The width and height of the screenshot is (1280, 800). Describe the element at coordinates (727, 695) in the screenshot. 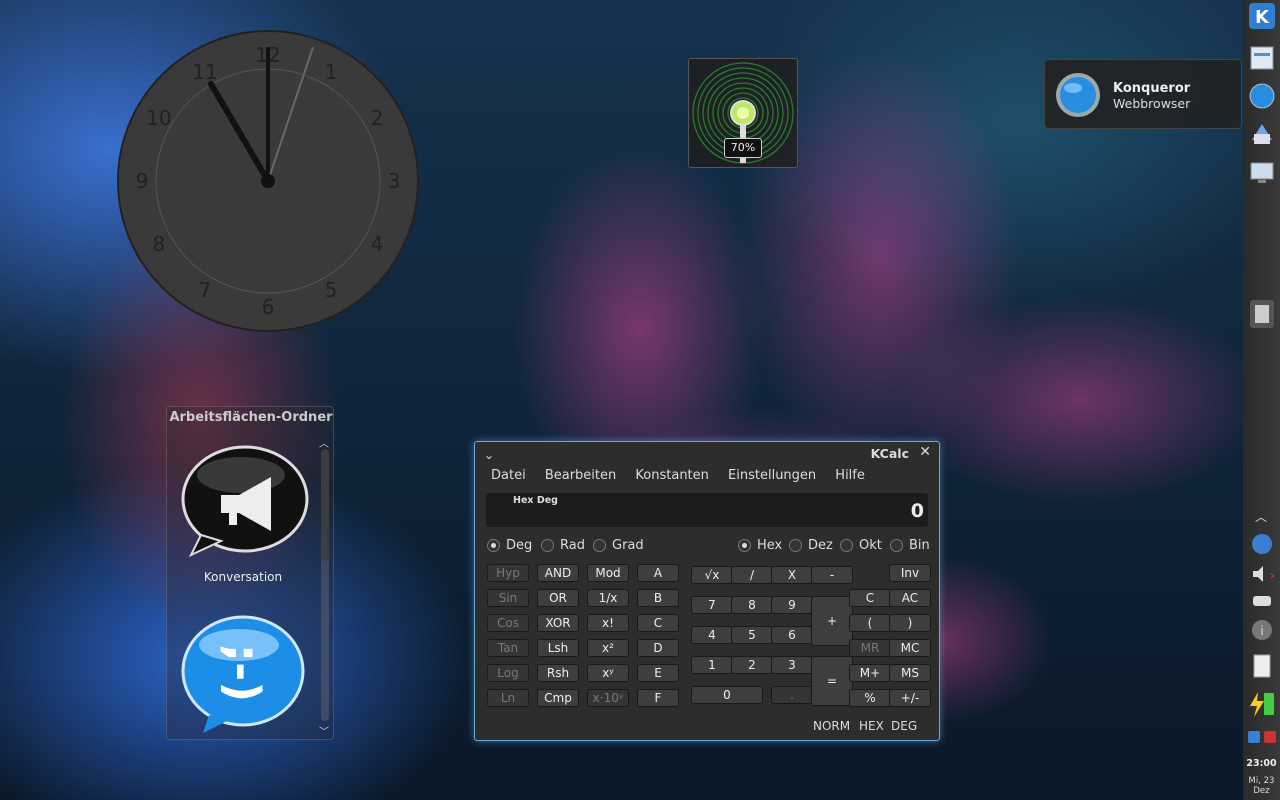

I see `button-digit-0: 0` at that location.